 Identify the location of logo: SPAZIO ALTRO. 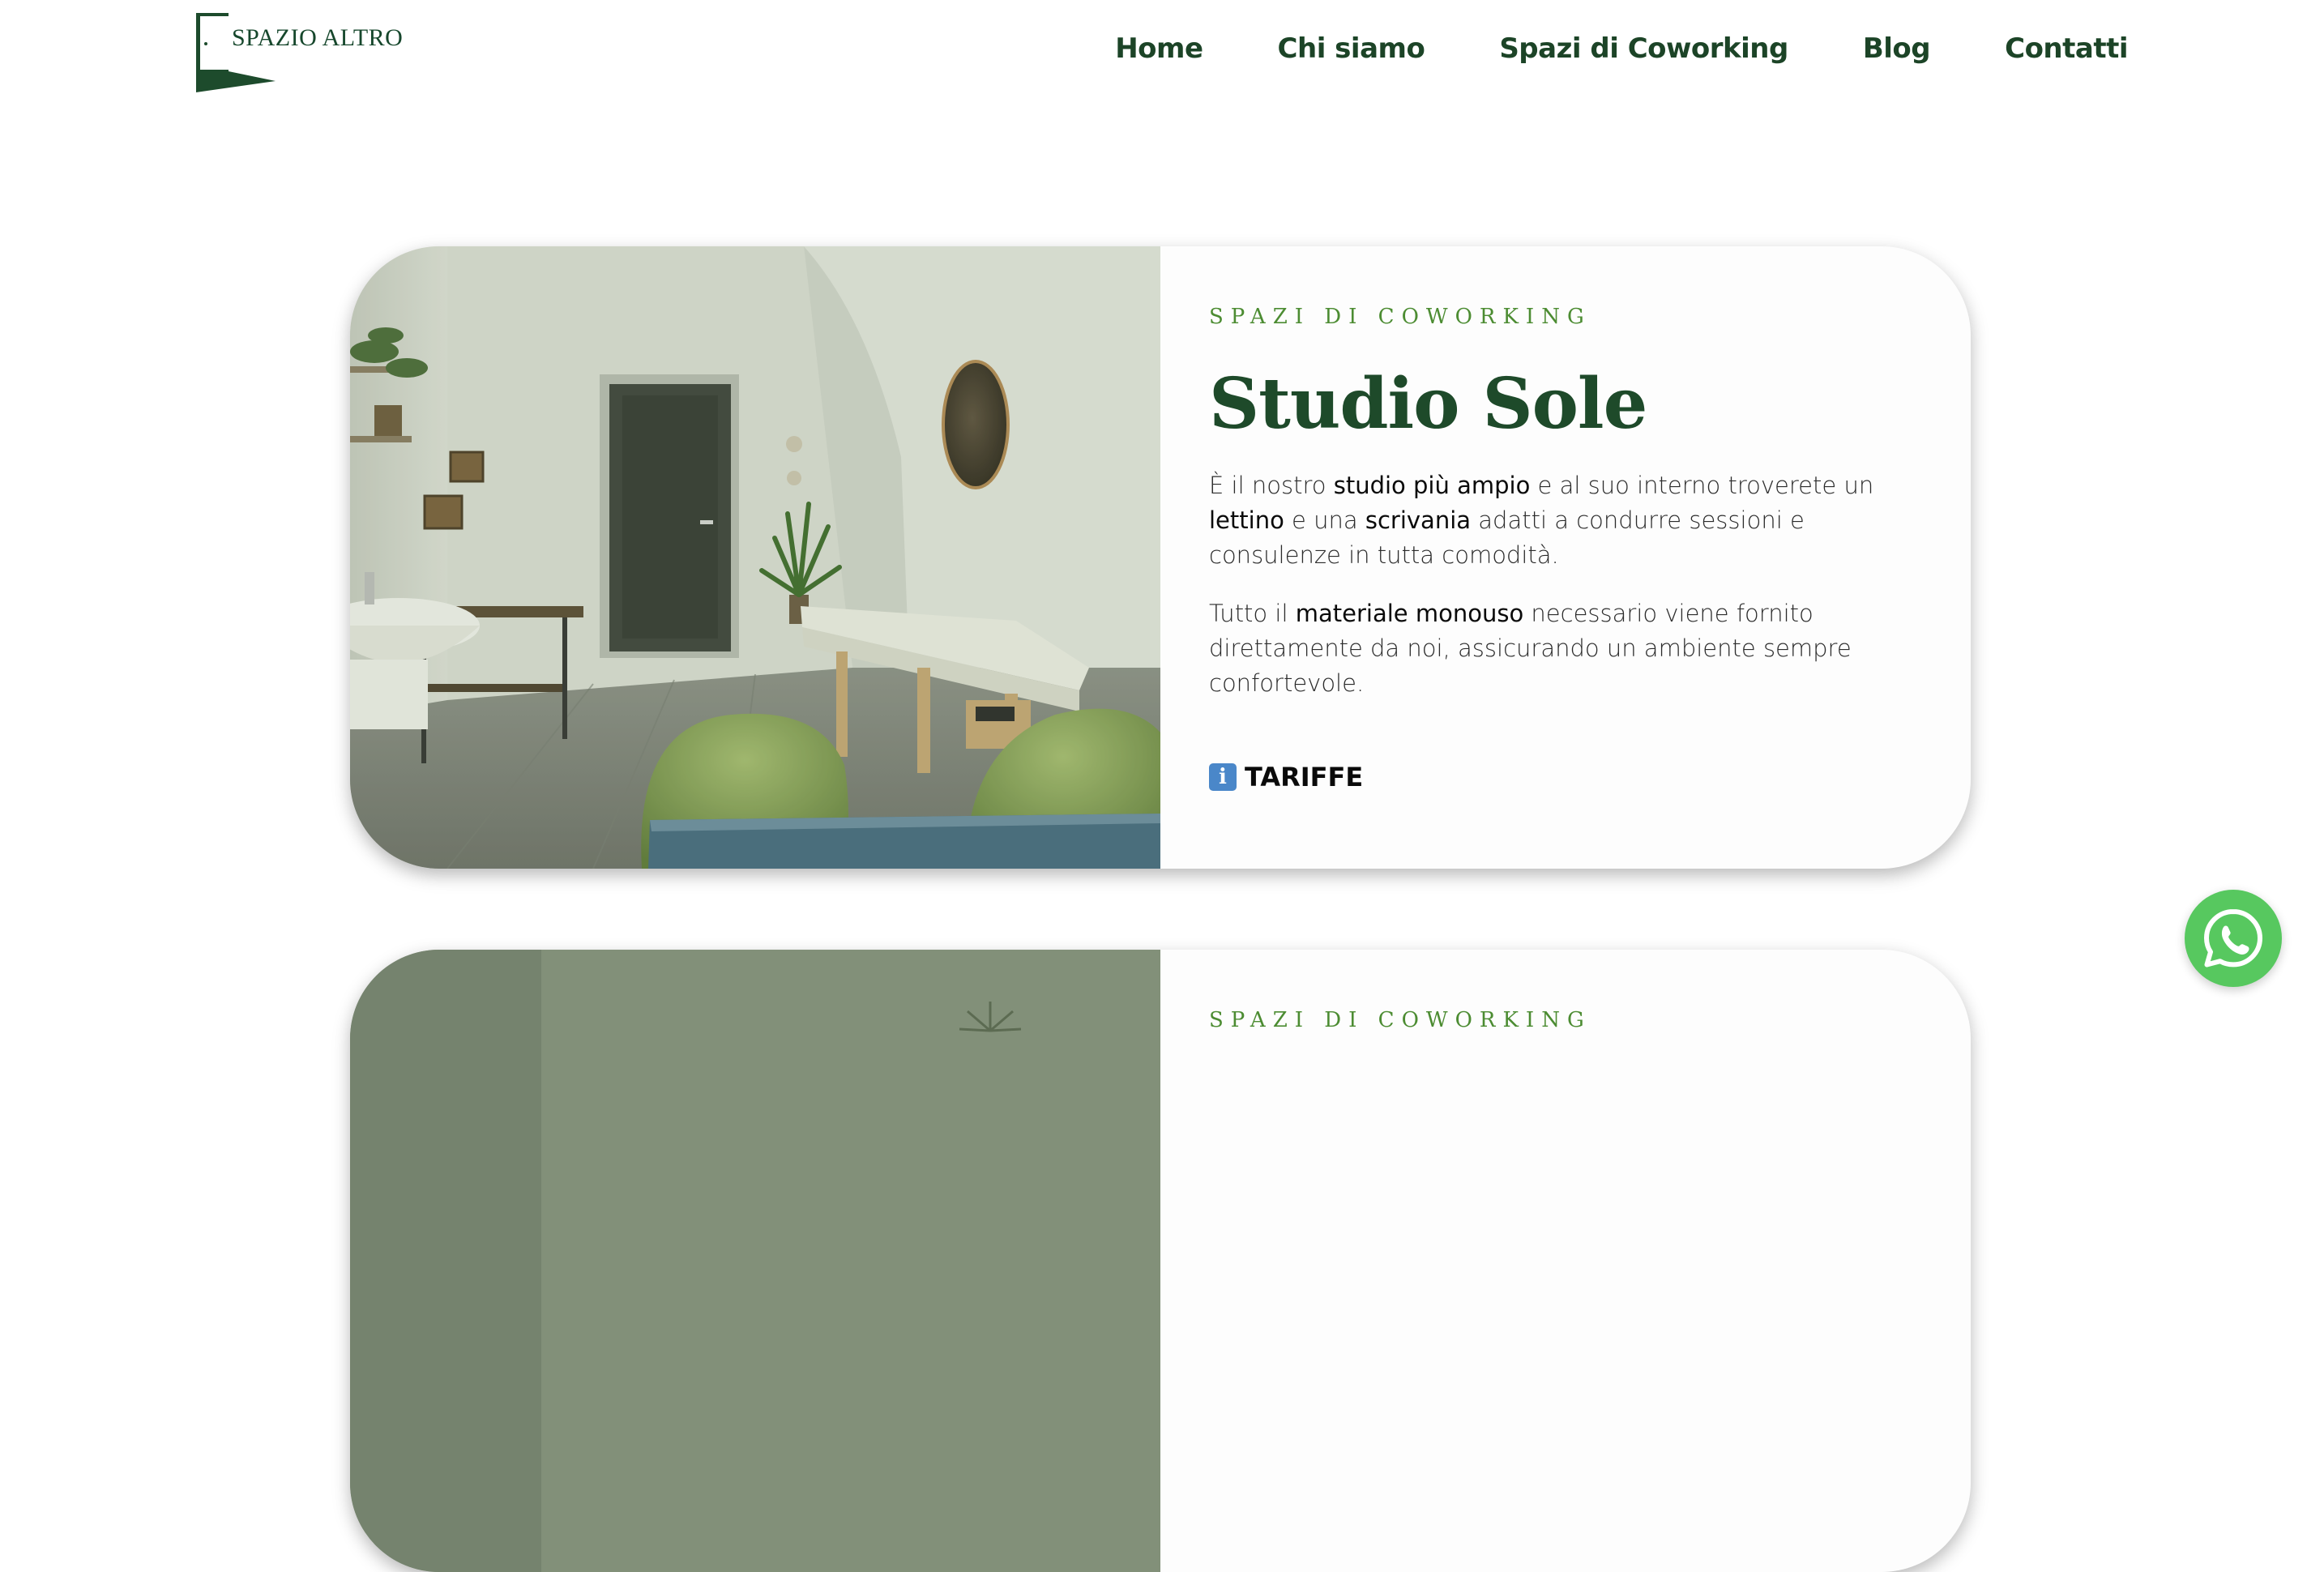
(299, 53).